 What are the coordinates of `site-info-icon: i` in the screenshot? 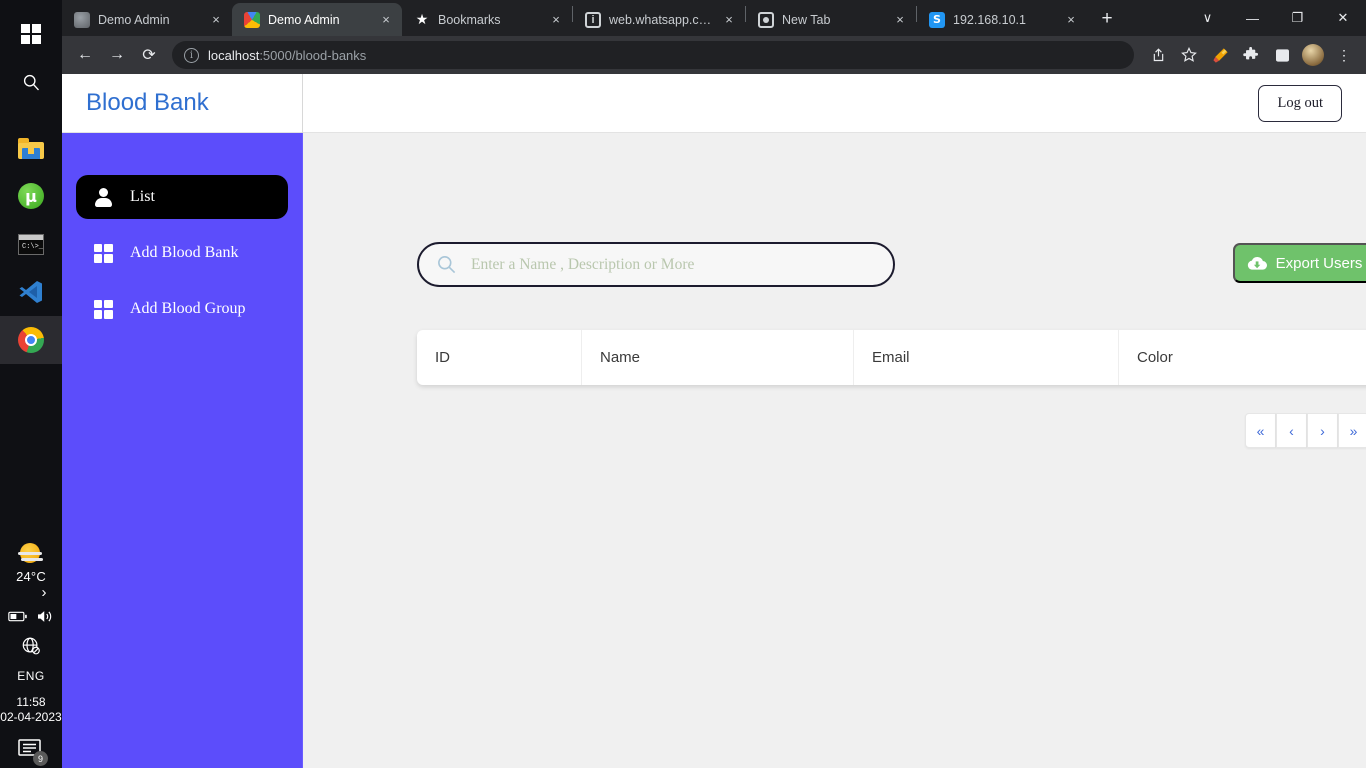 It's located at (191, 55).